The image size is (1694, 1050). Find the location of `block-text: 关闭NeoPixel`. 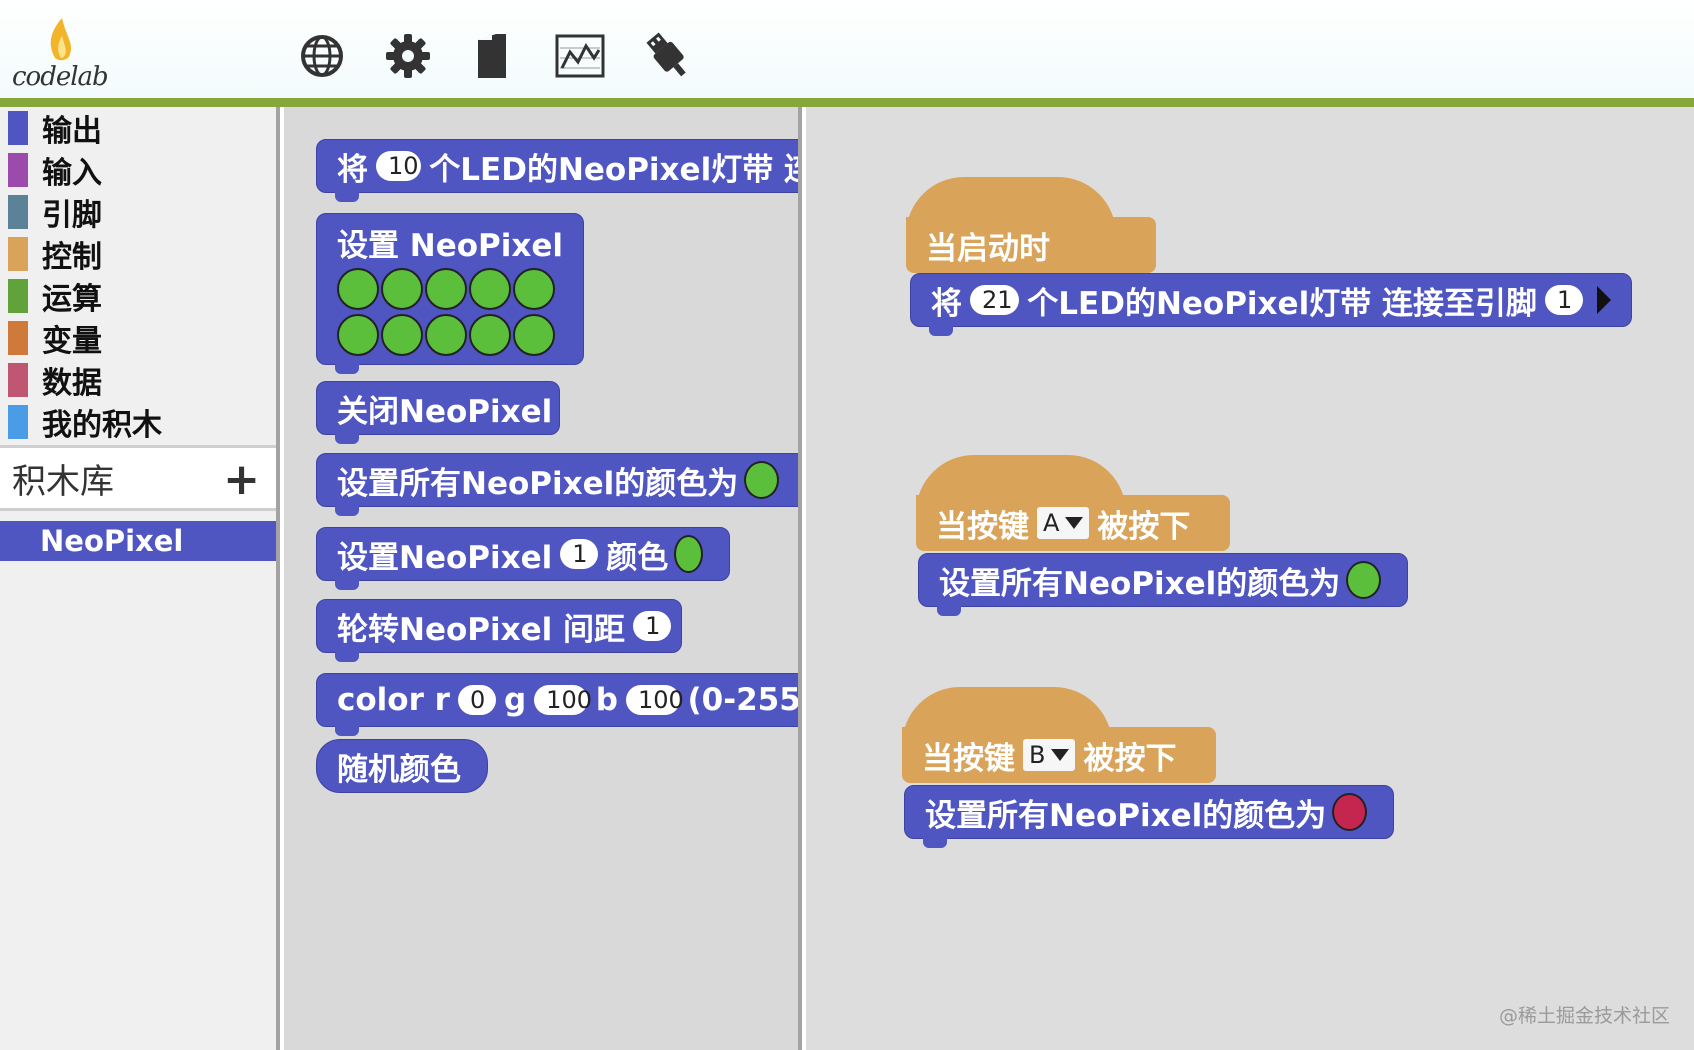

block-text: 关闭NeoPixel is located at coordinates (445, 411).